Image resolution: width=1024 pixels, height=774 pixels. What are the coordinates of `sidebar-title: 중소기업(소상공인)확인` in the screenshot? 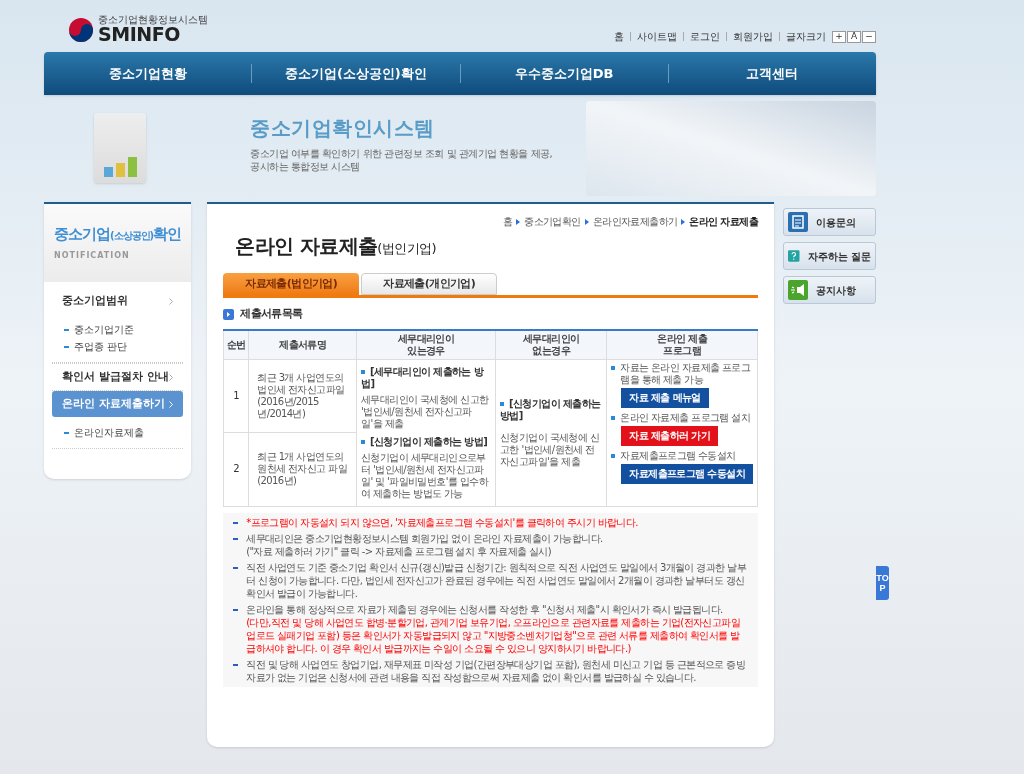 It's located at (118, 234).